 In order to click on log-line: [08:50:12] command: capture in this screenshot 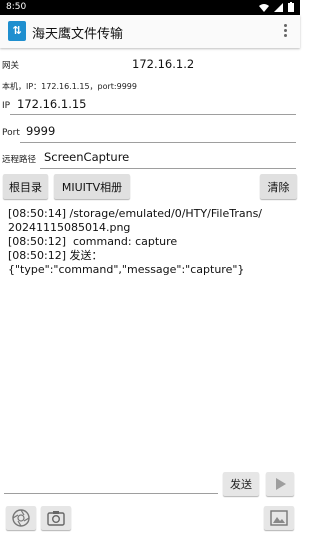, I will do `click(93, 241)`.